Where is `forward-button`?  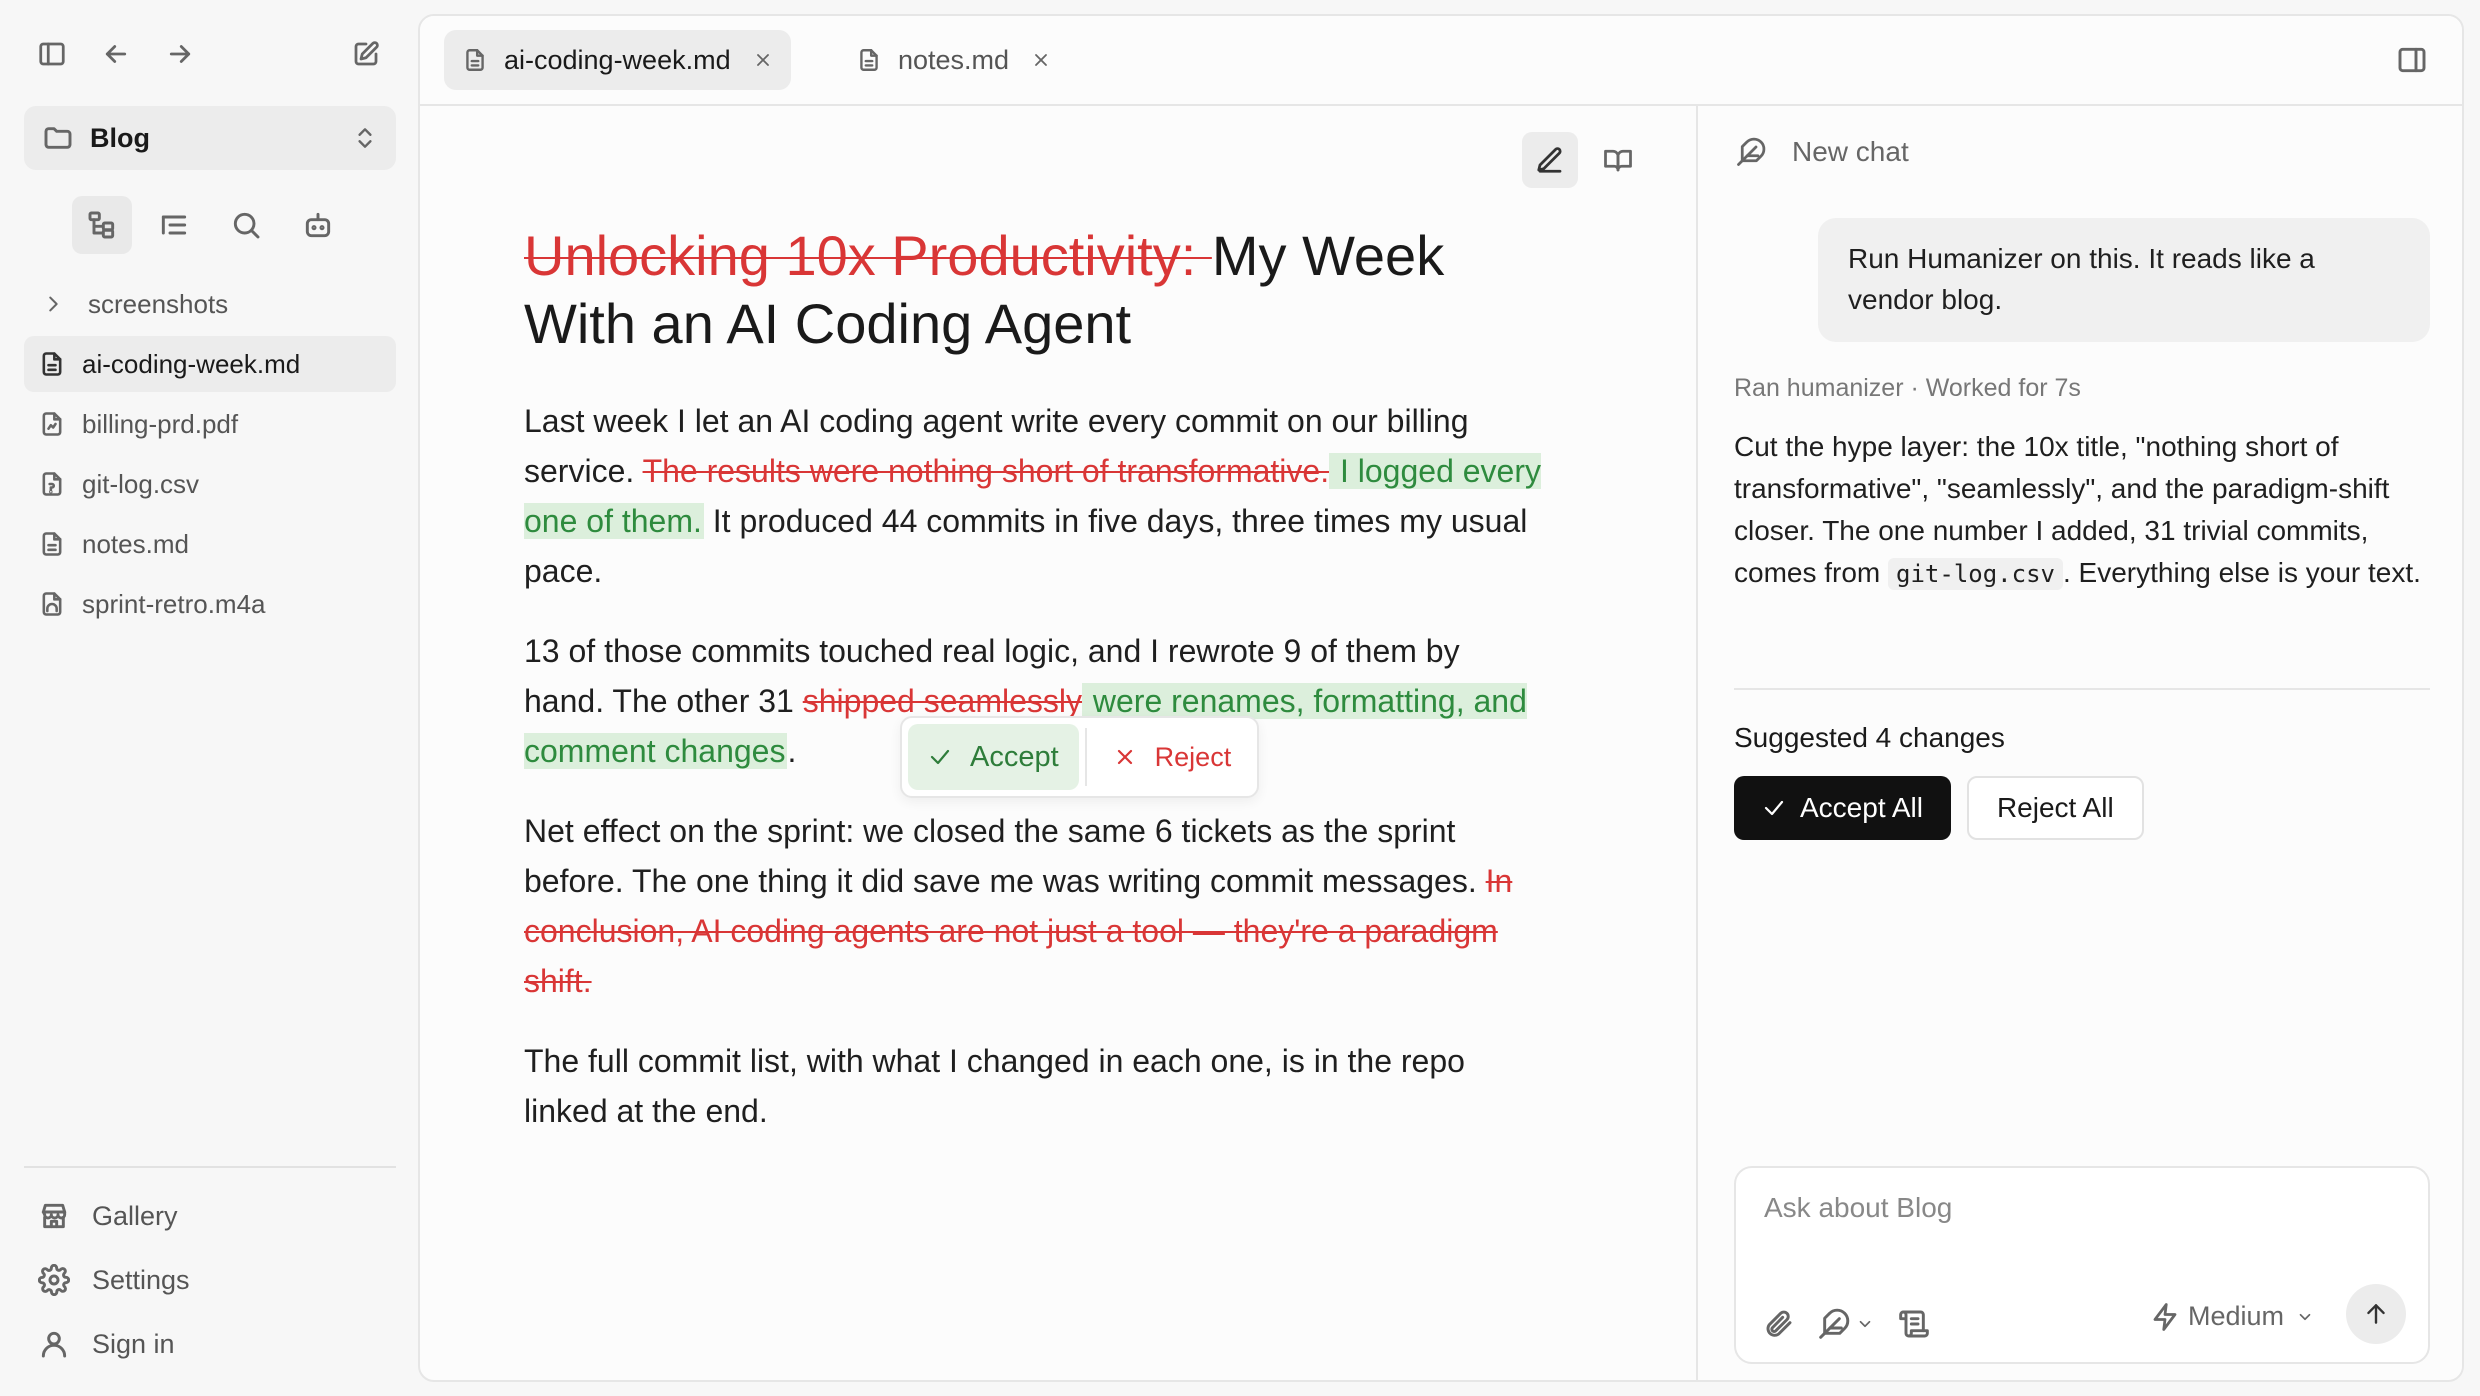
forward-button is located at coordinates (180, 54).